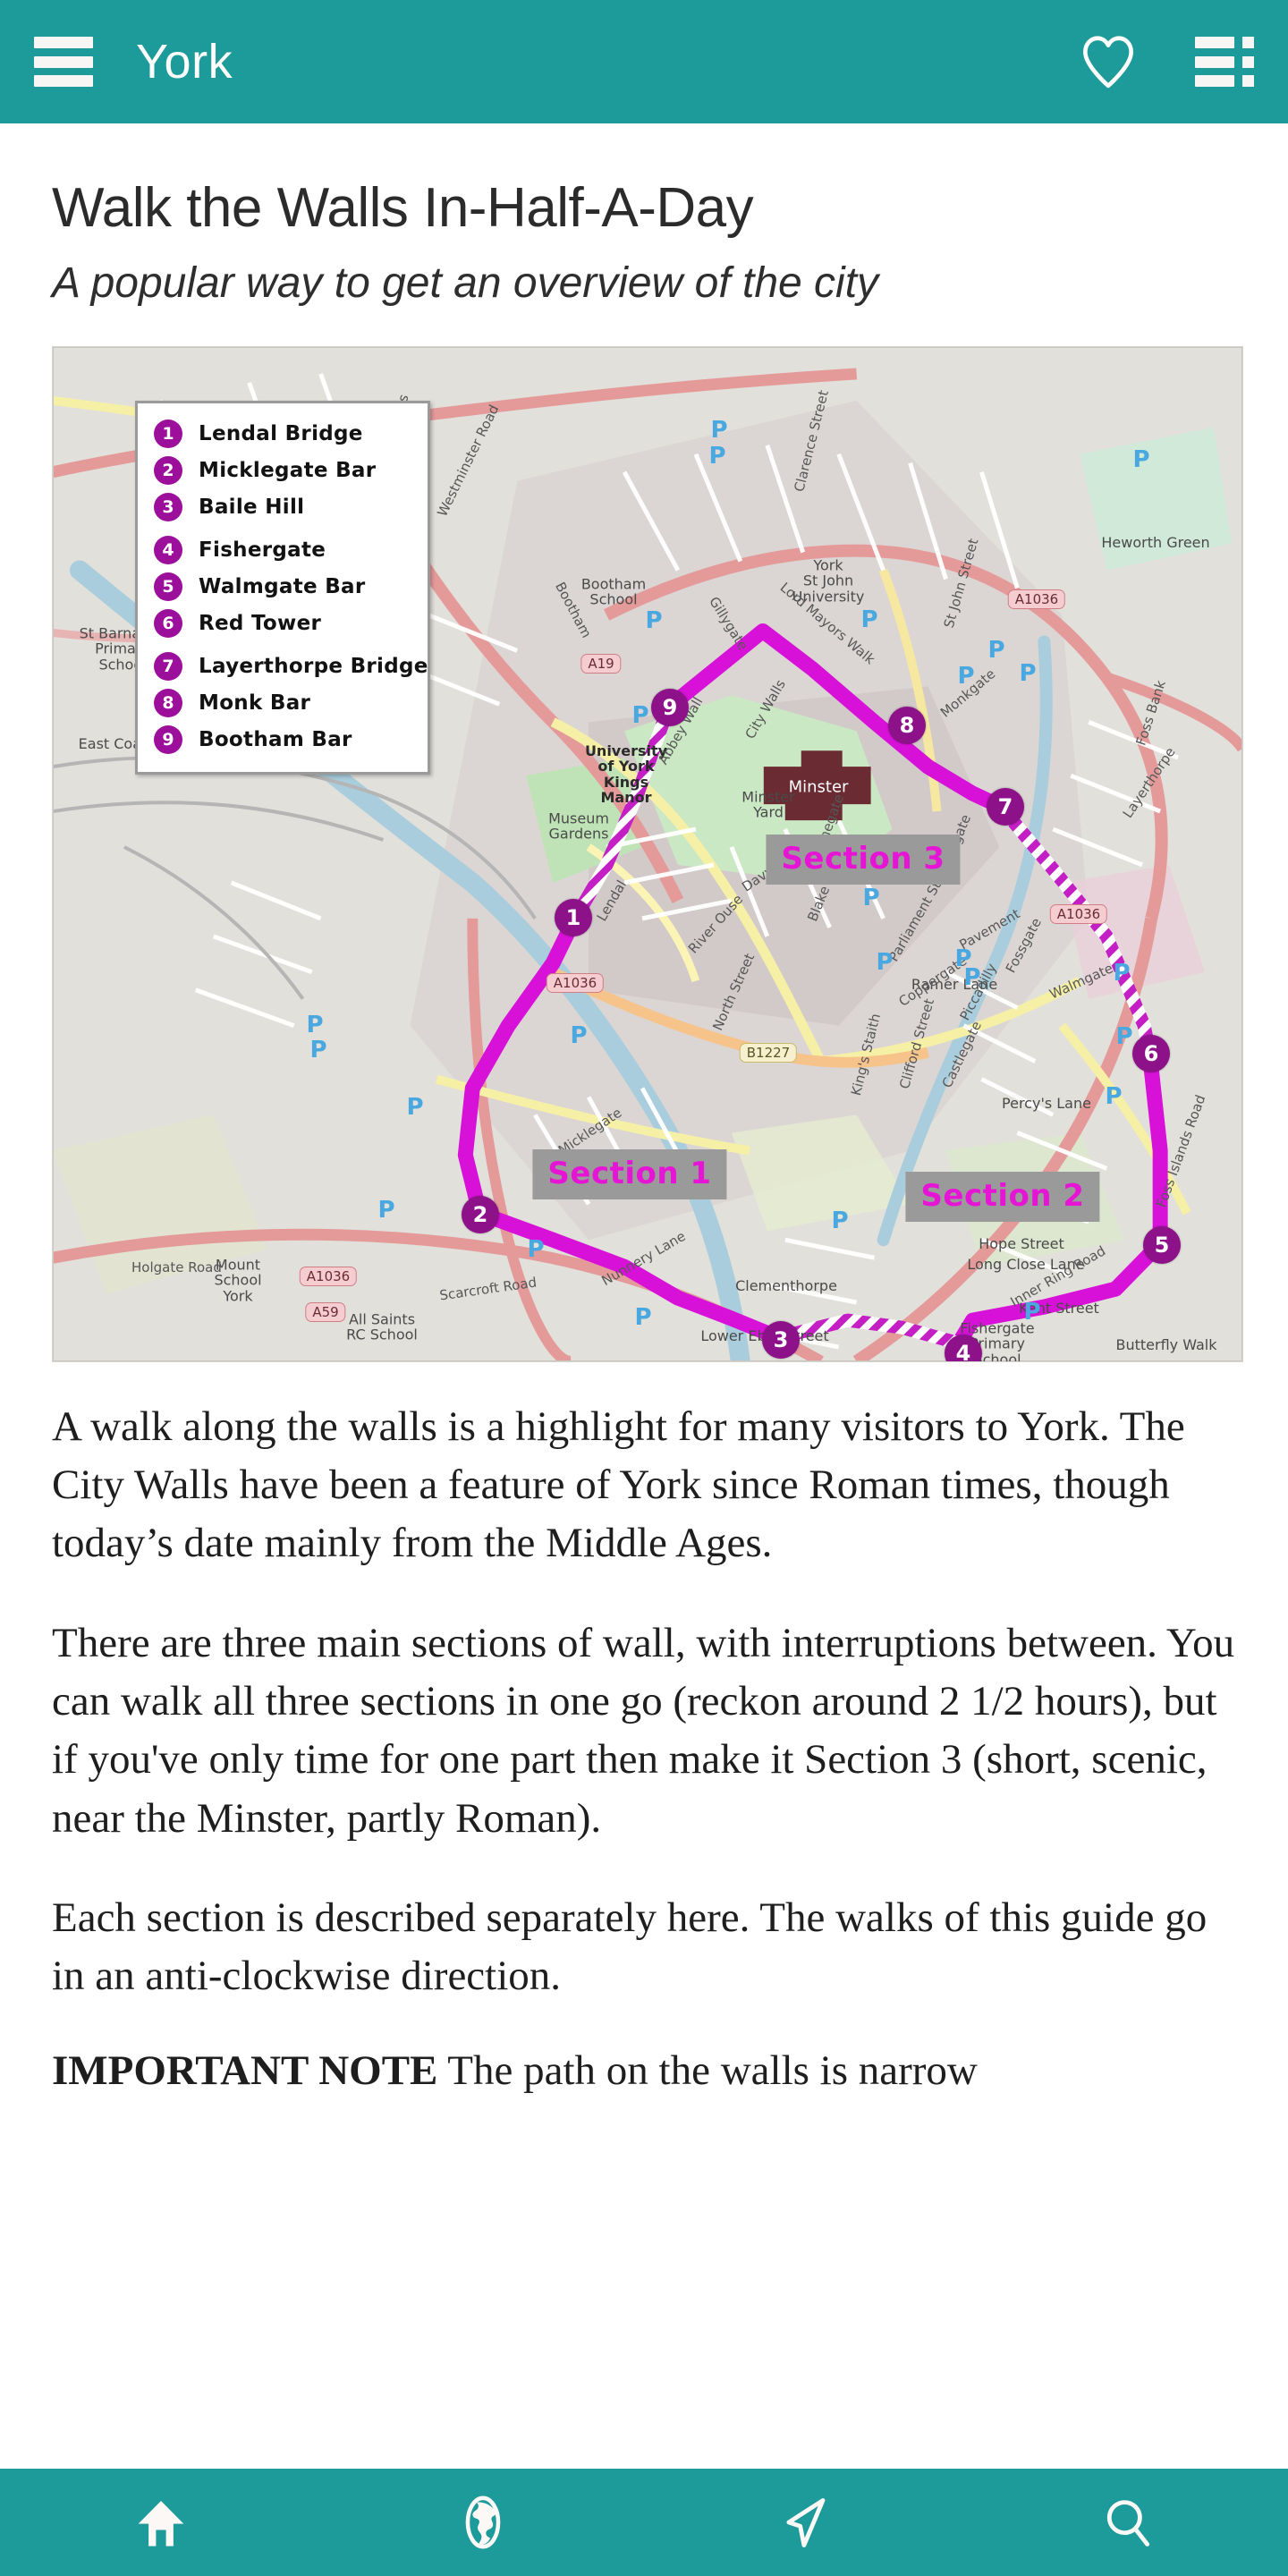 This screenshot has width=1288, height=2576. I want to click on section-tag-1: Section 1, so click(629, 1173).